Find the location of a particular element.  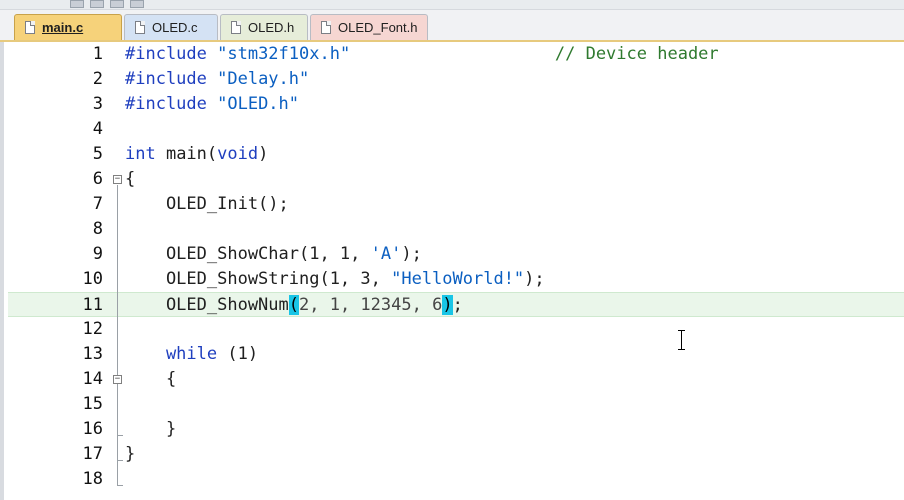

tab-label: main.c is located at coordinates (63, 27).